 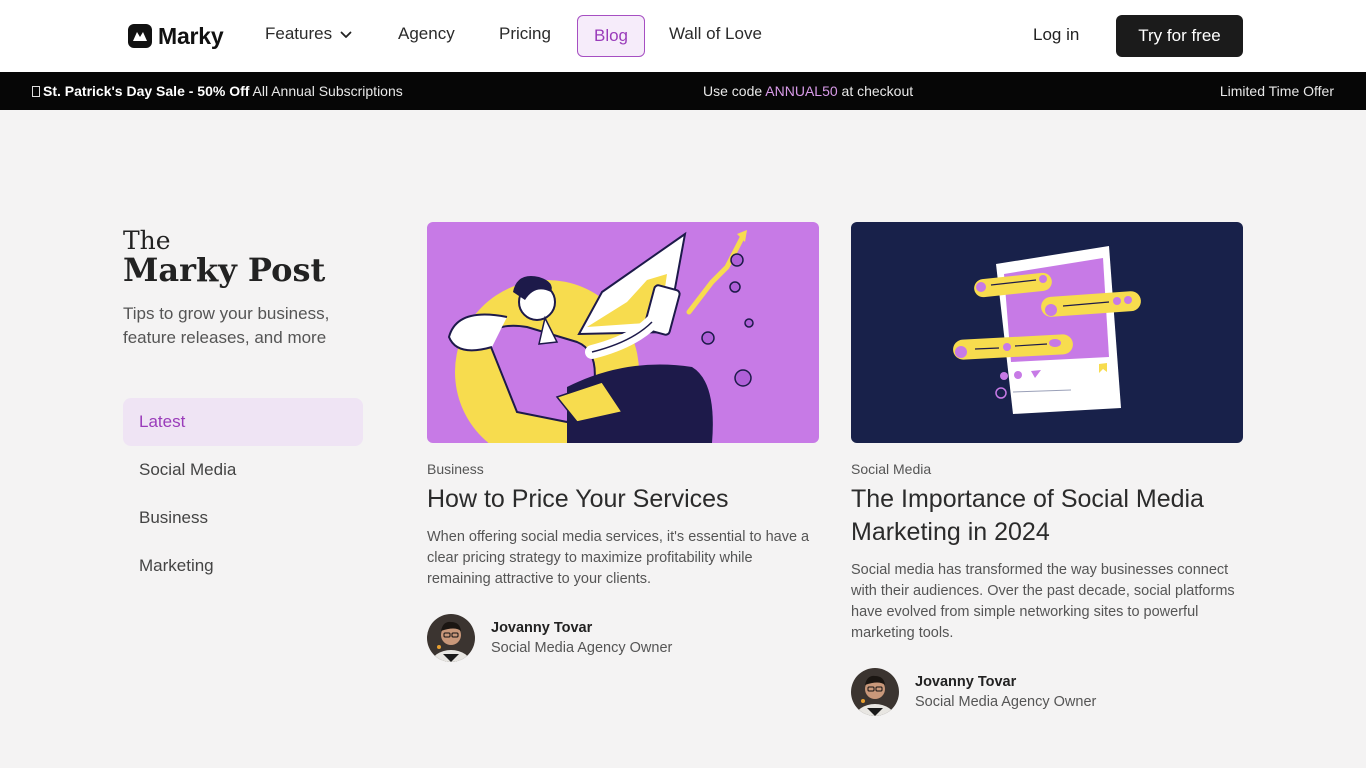 What do you see at coordinates (623, 499) in the screenshot?
I see `post-title: How to Price Your Services` at bounding box center [623, 499].